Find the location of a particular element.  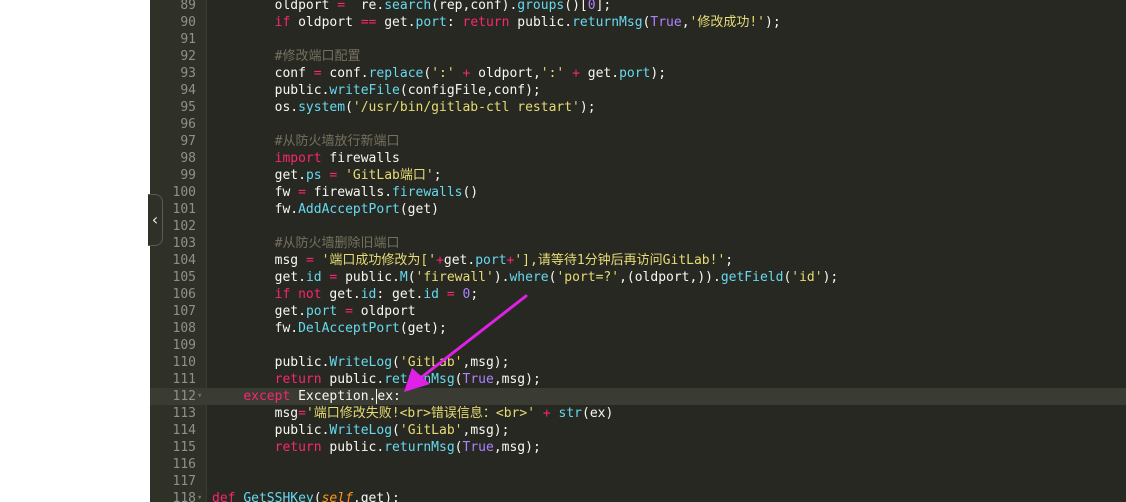

code-text: import firewalls is located at coordinates (306, 158).